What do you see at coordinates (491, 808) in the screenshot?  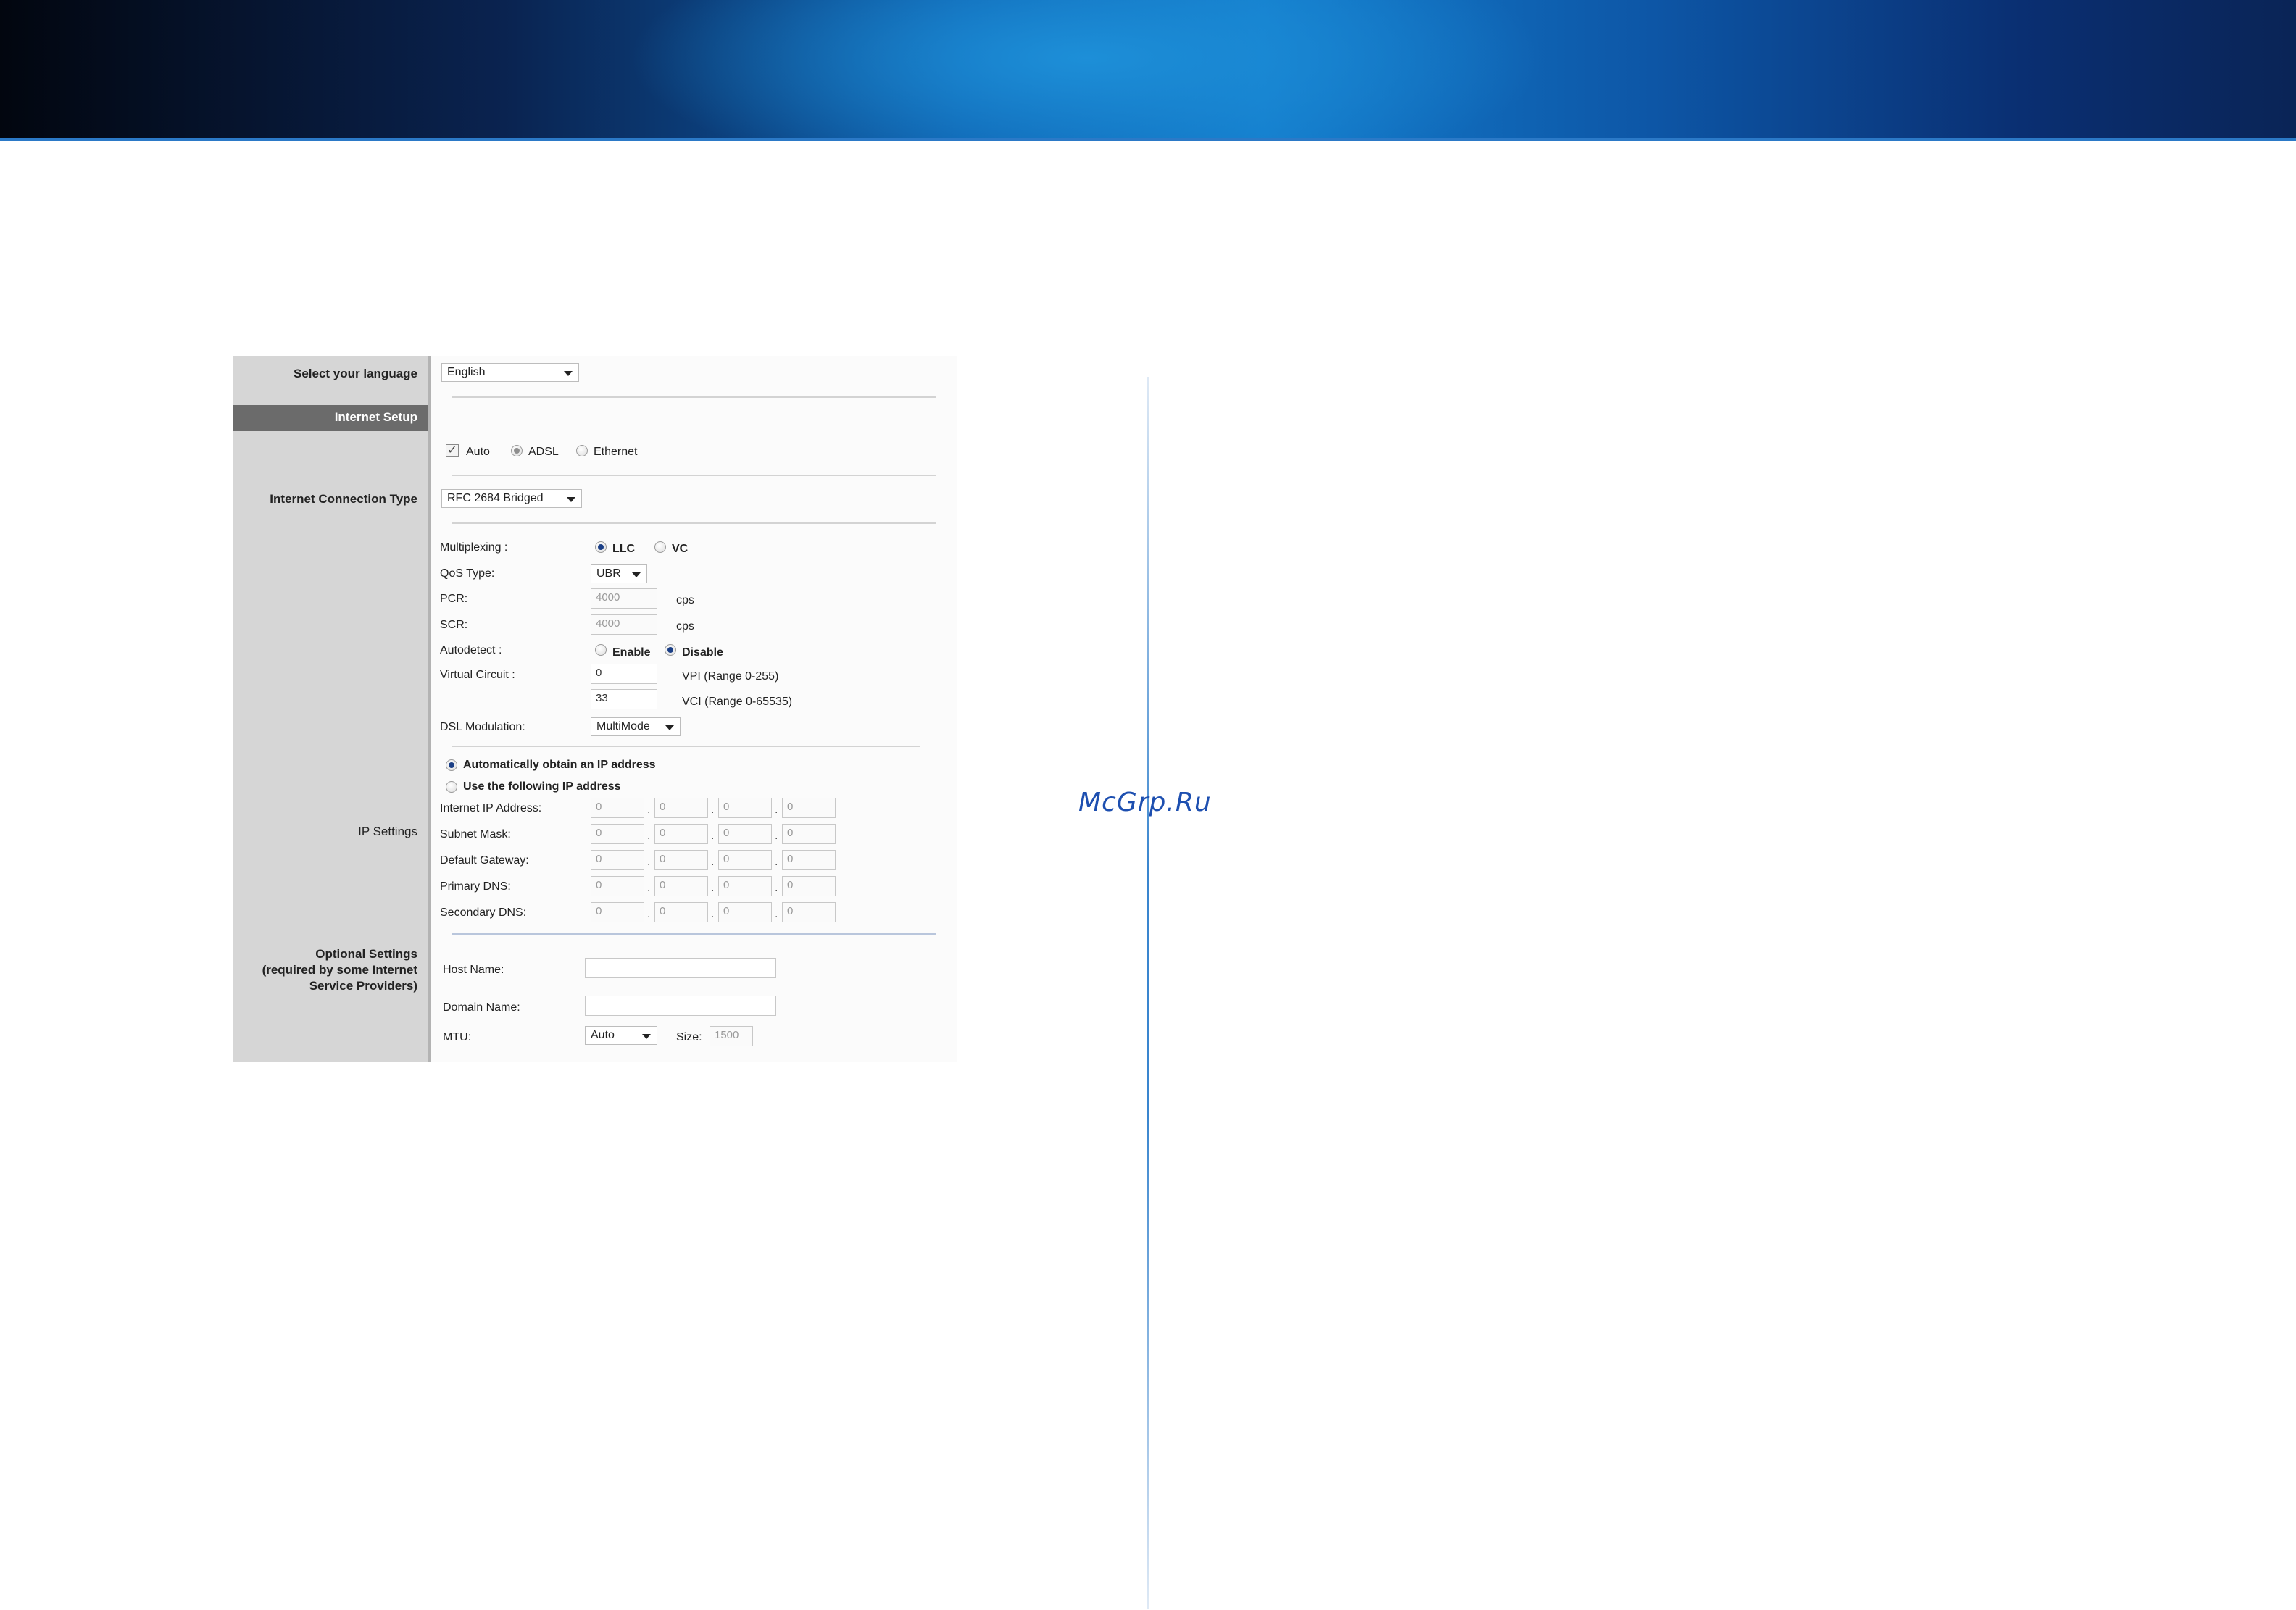 I see `ip-row-label: Internet IP Address:` at bounding box center [491, 808].